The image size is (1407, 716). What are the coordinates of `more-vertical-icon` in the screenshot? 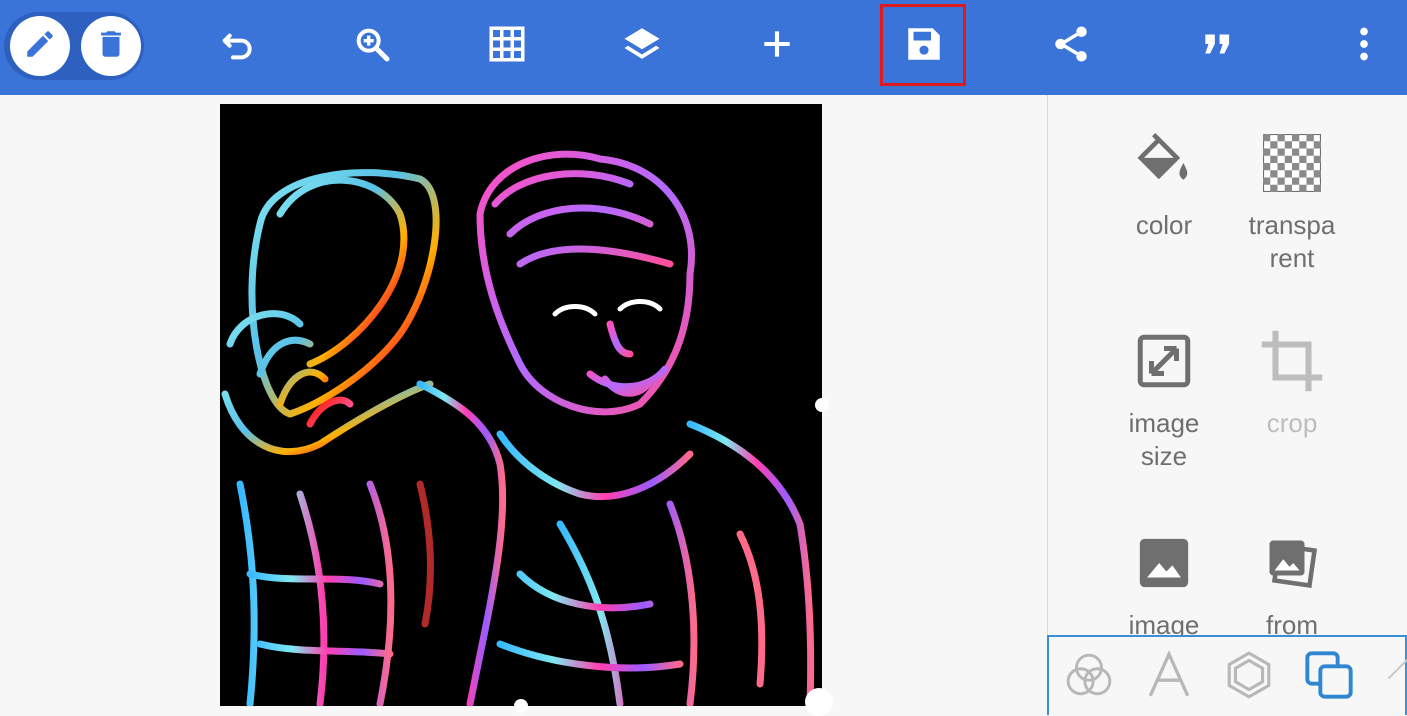 It's located at (1364, 46).